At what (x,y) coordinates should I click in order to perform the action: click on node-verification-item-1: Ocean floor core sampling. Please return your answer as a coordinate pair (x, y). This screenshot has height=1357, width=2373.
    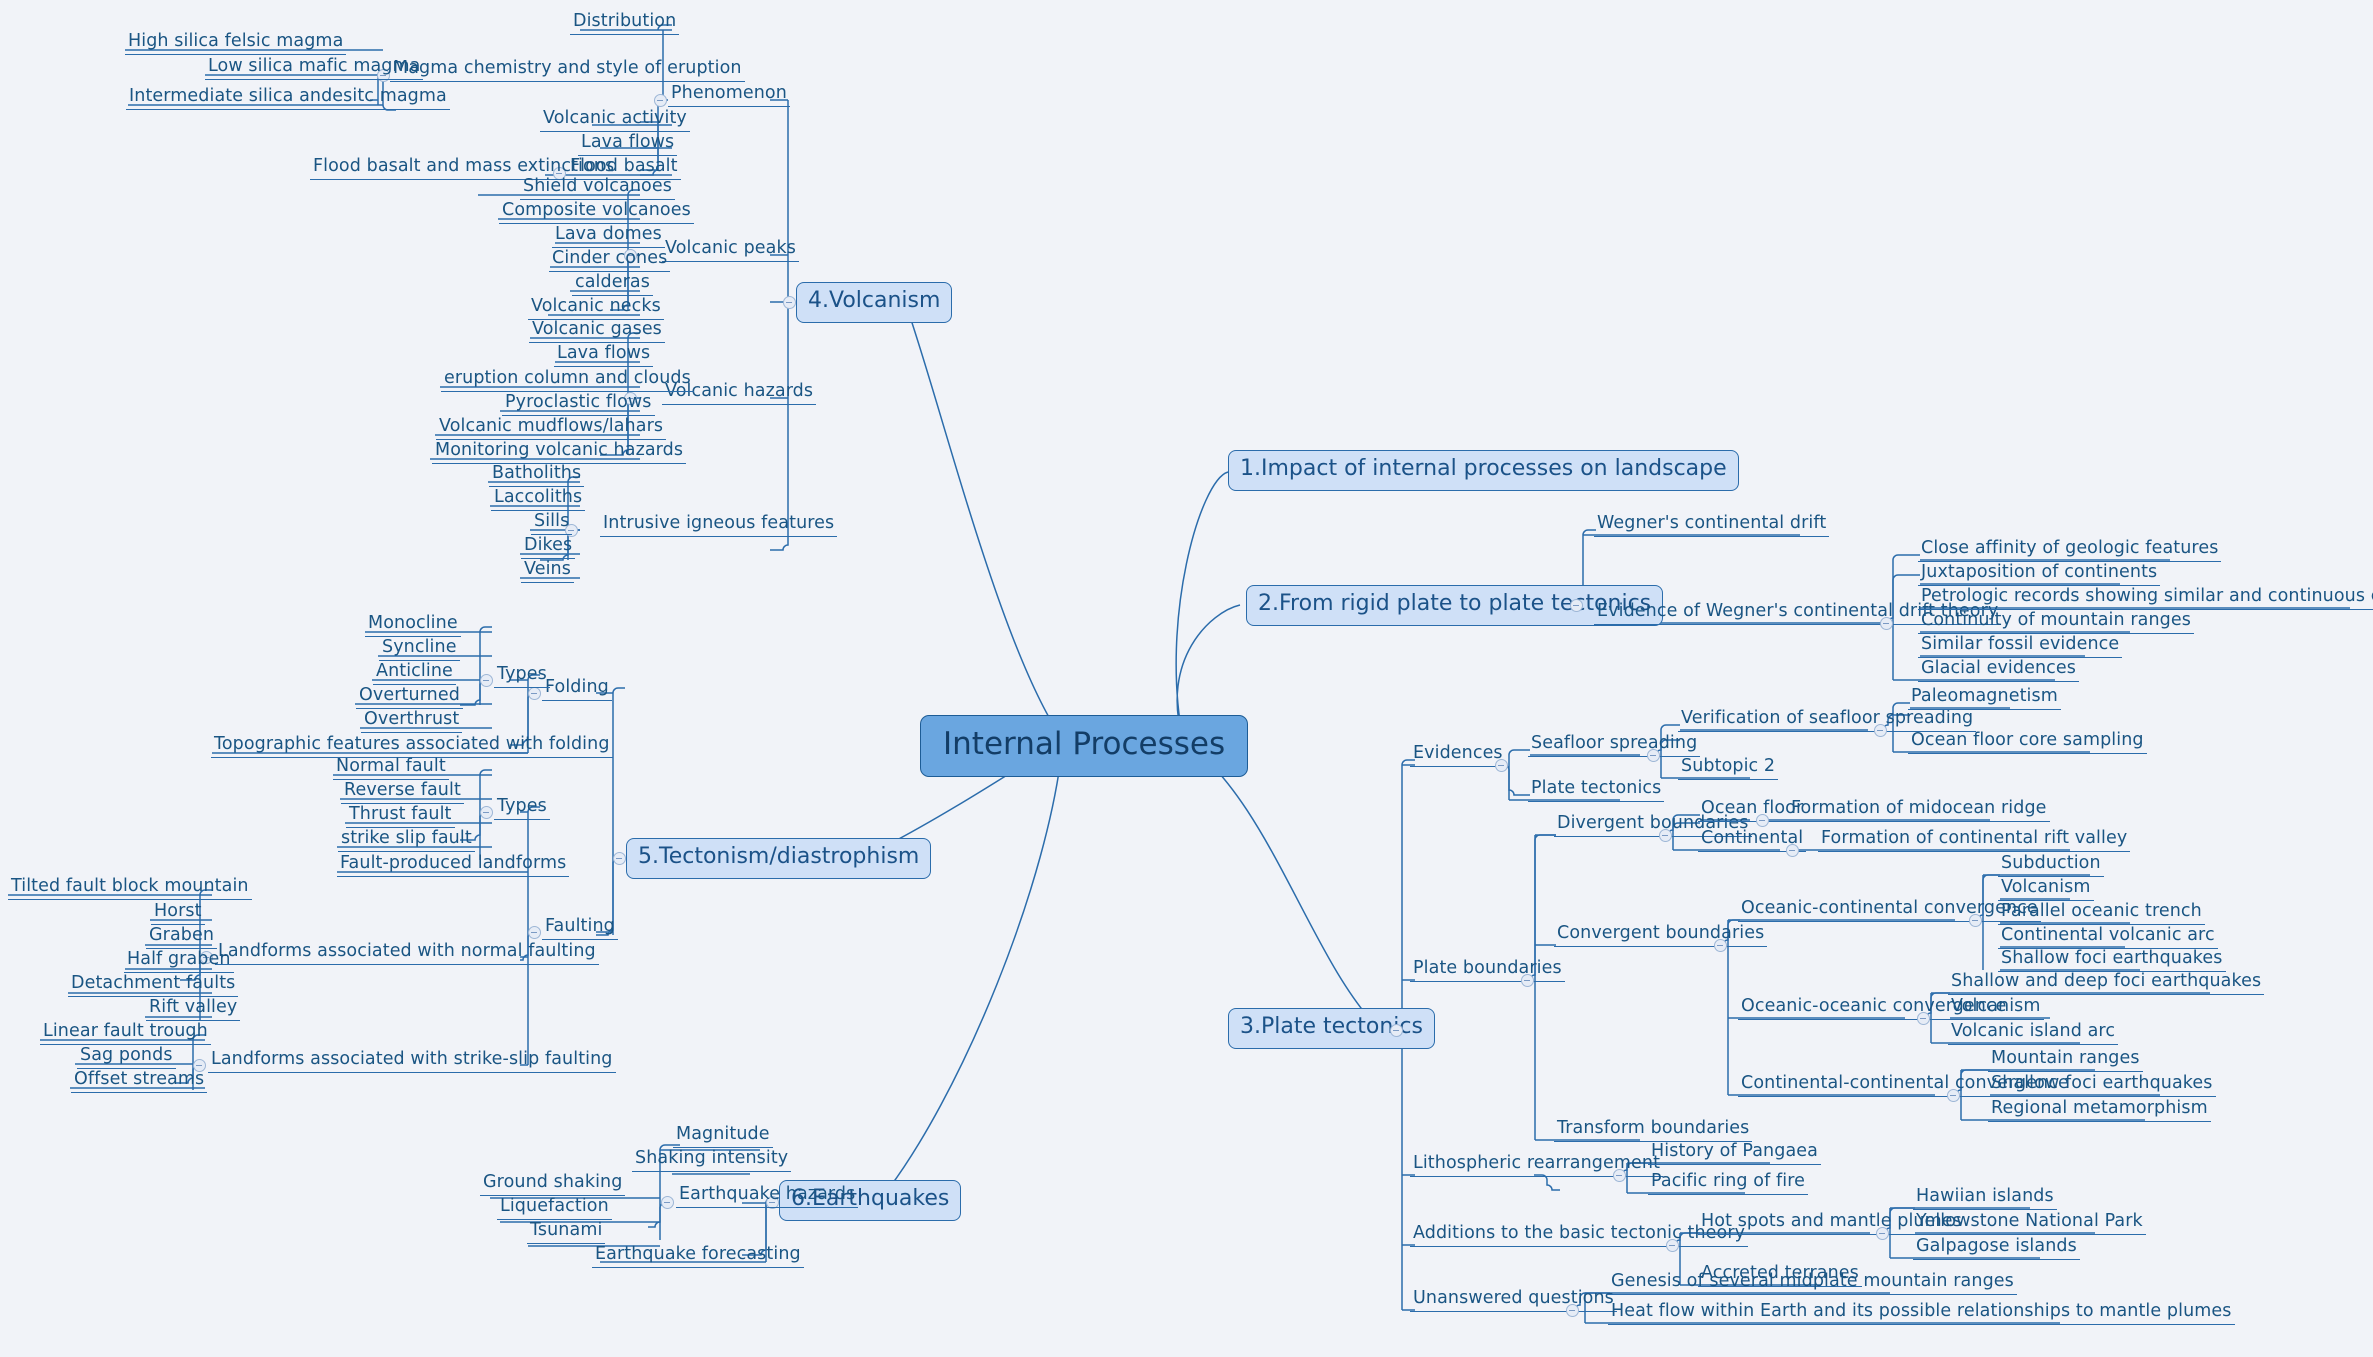
    Looking at the image, I should click on (2027, 742).